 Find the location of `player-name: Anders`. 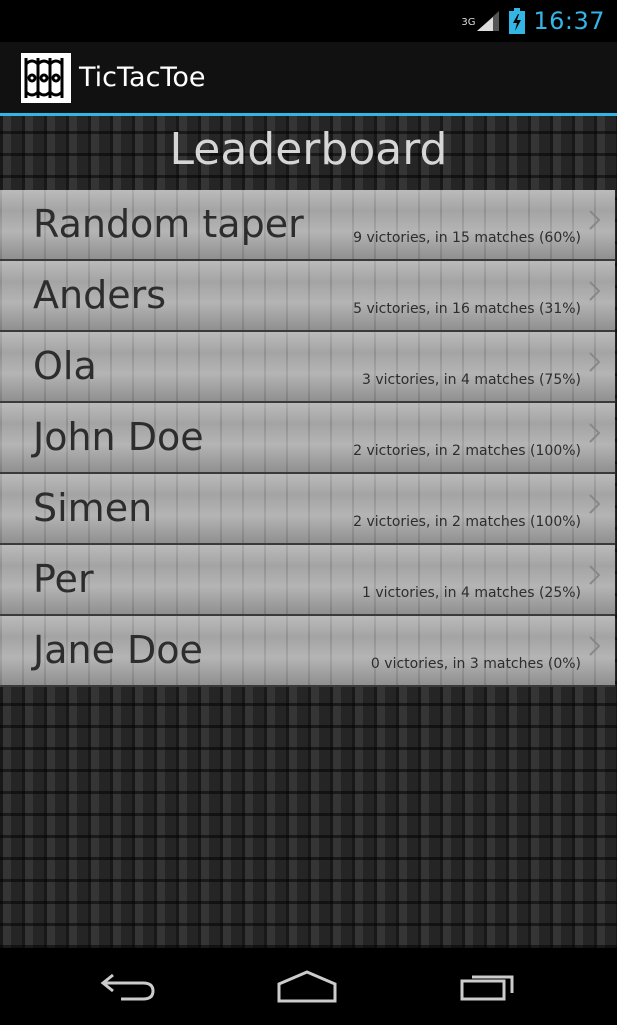

player-name: Anders is located at coordinates (99, 295).